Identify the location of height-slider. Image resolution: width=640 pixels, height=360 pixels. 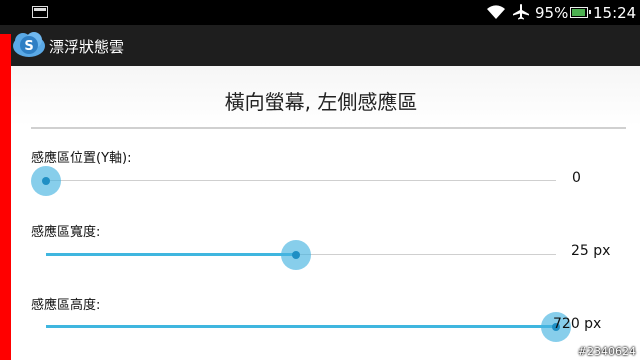
(308, 327).